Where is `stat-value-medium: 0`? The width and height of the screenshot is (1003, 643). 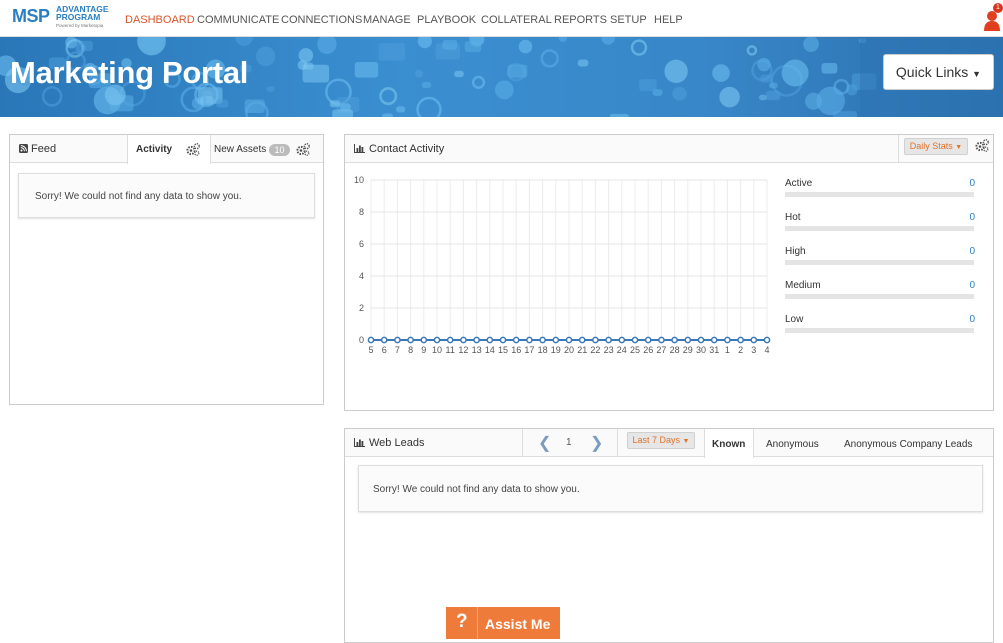 stat-value-medium: 0 is located at coordinates (960, 285).